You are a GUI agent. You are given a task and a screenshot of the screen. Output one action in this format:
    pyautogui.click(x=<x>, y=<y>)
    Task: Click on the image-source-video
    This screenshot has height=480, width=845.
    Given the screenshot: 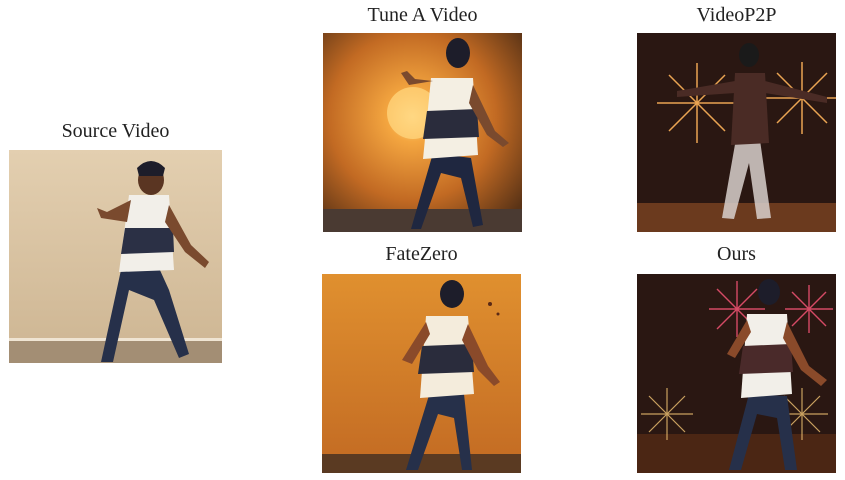 What is the action you would take?
    pyautogui.click(x=115, y=256)
    